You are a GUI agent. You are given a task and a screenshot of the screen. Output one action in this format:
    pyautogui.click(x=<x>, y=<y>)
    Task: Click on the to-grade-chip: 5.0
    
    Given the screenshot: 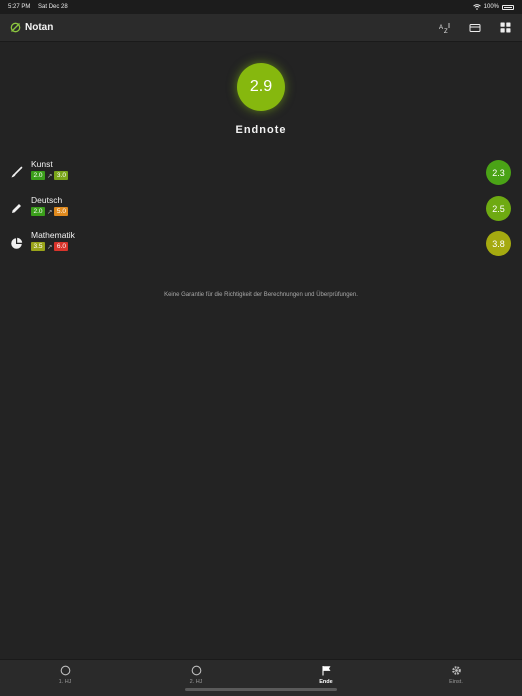 What is the action you would take?
    pyautogui.click(x=61, y=211)
    